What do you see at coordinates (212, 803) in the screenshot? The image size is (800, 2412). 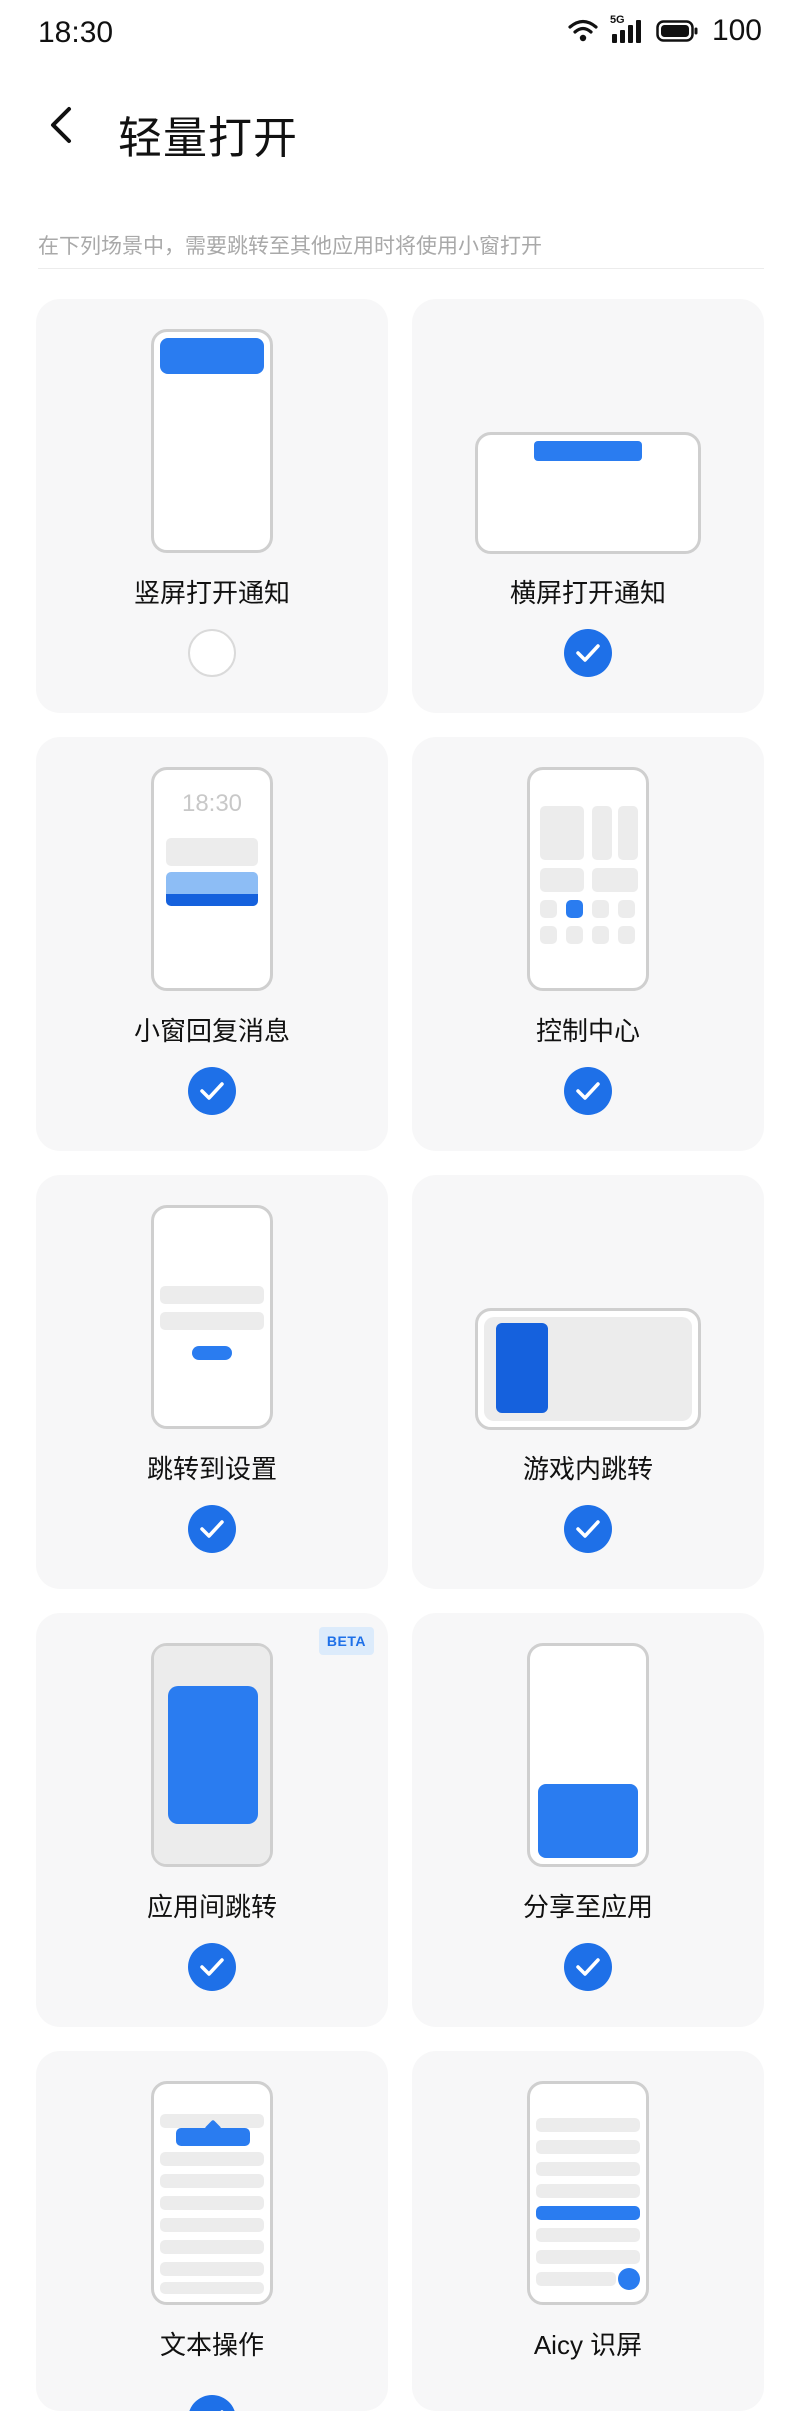 I see `preview-time: 18:30` at bounding box center [212, 803].